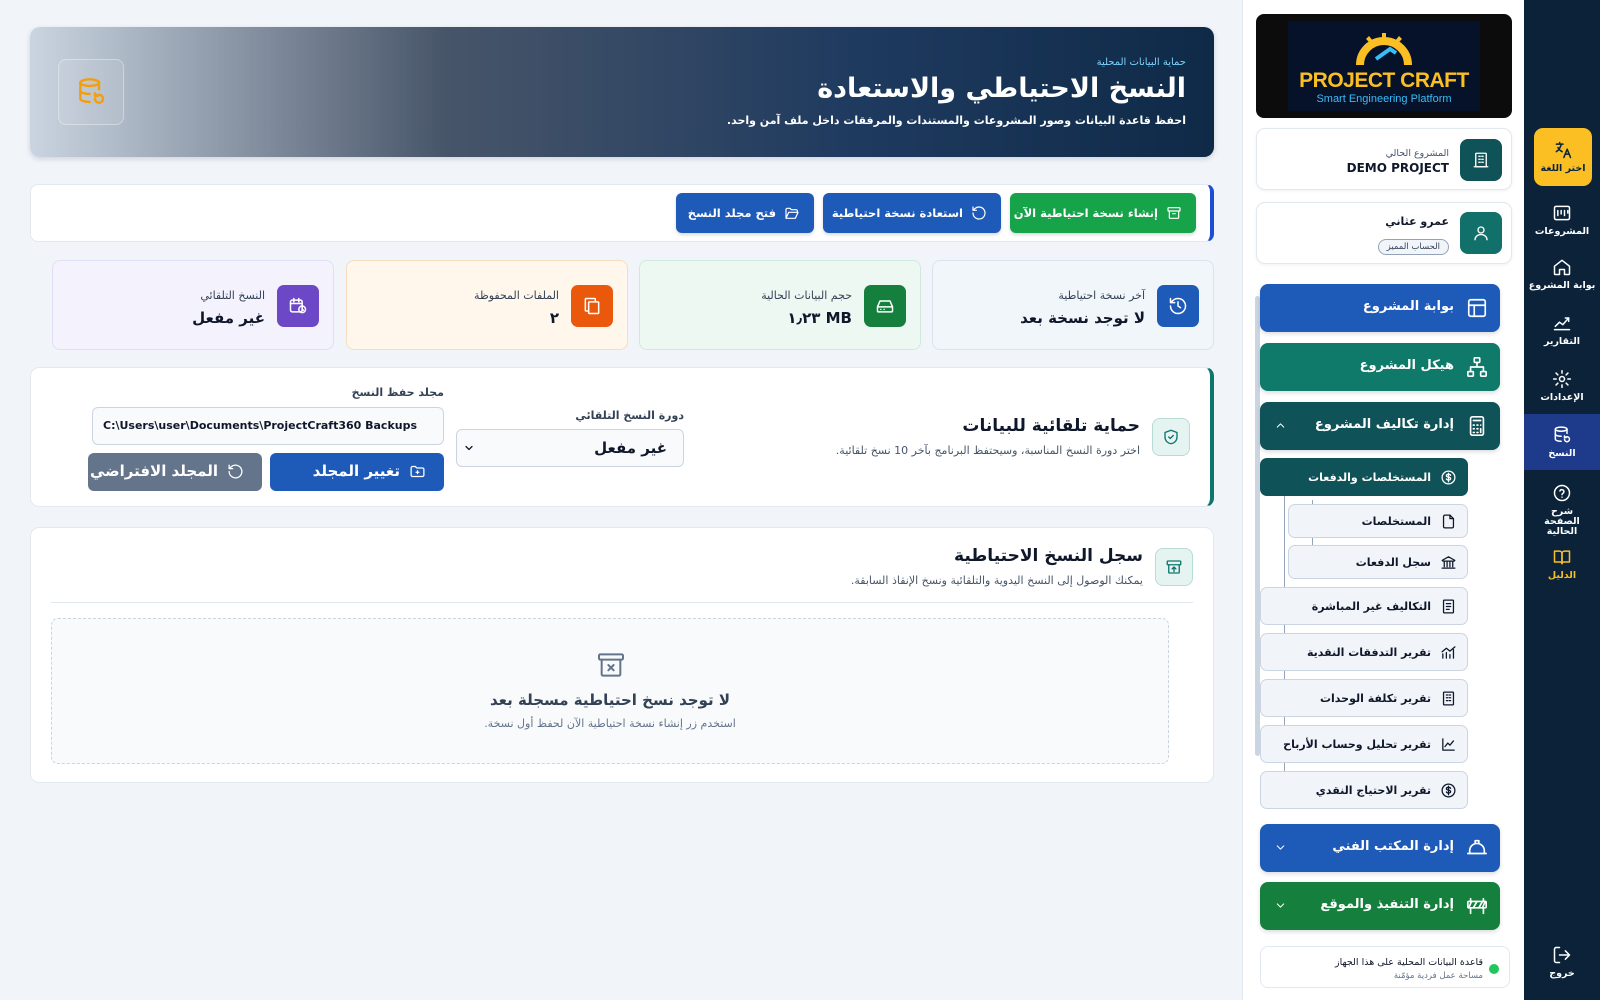  I want to click on reset-icon, so click(235, 471).